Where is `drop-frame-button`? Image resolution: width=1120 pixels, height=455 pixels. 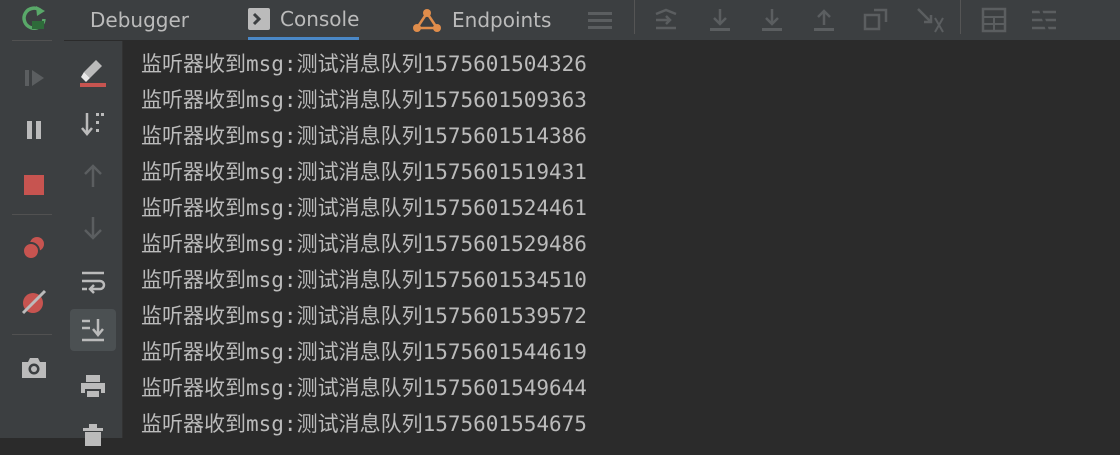 drop-frame-button is located at coordinates (876, 20).